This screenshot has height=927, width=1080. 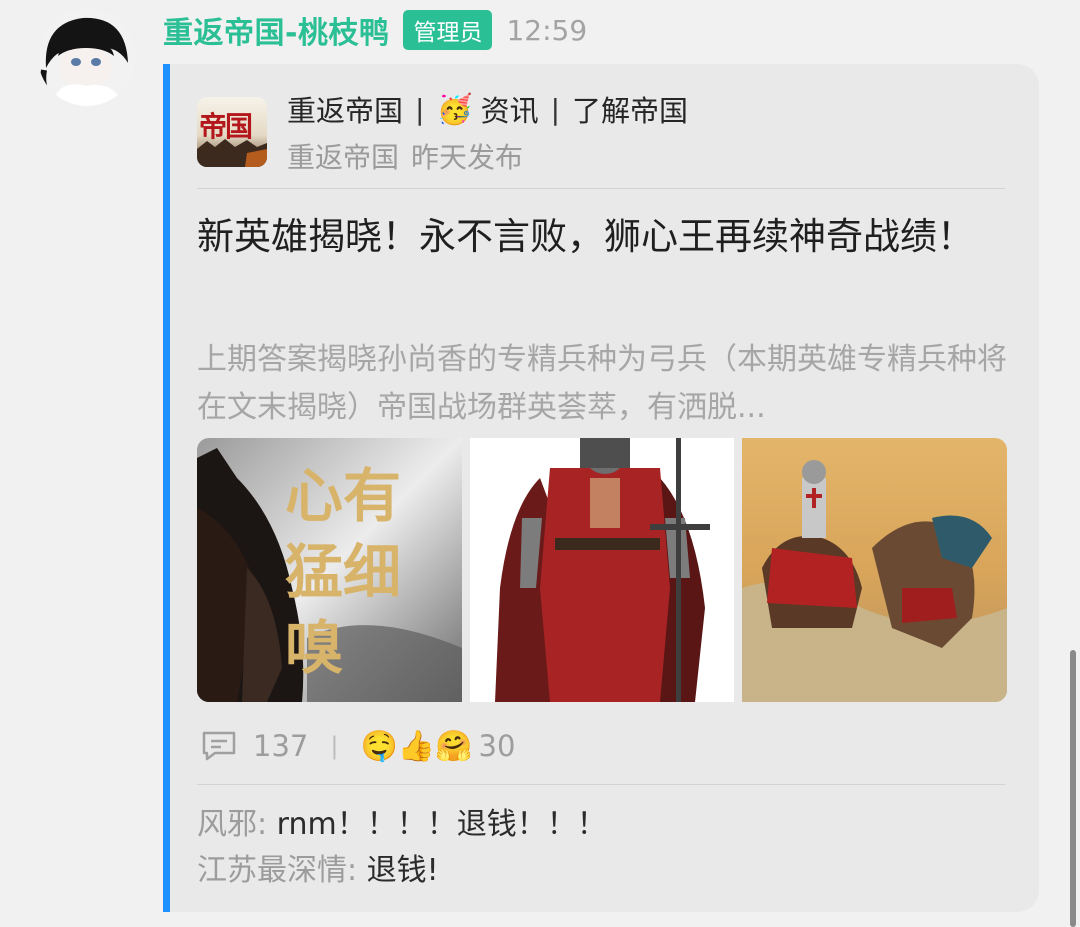 What do you see at coordinates (226, 126) in the screenshot?
I see `source-logo-text: 帝国` at bounding box center [226, 126].